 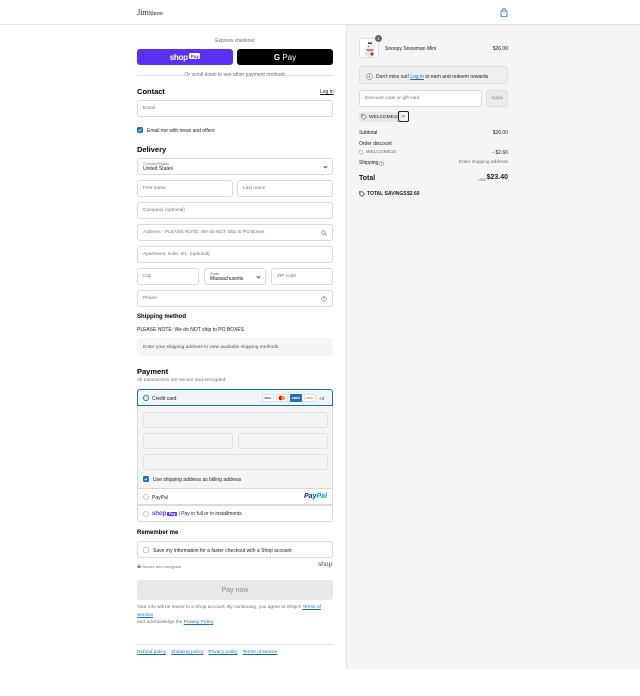 I want to click on first-name-field: First name, so click(x=185, y=188).